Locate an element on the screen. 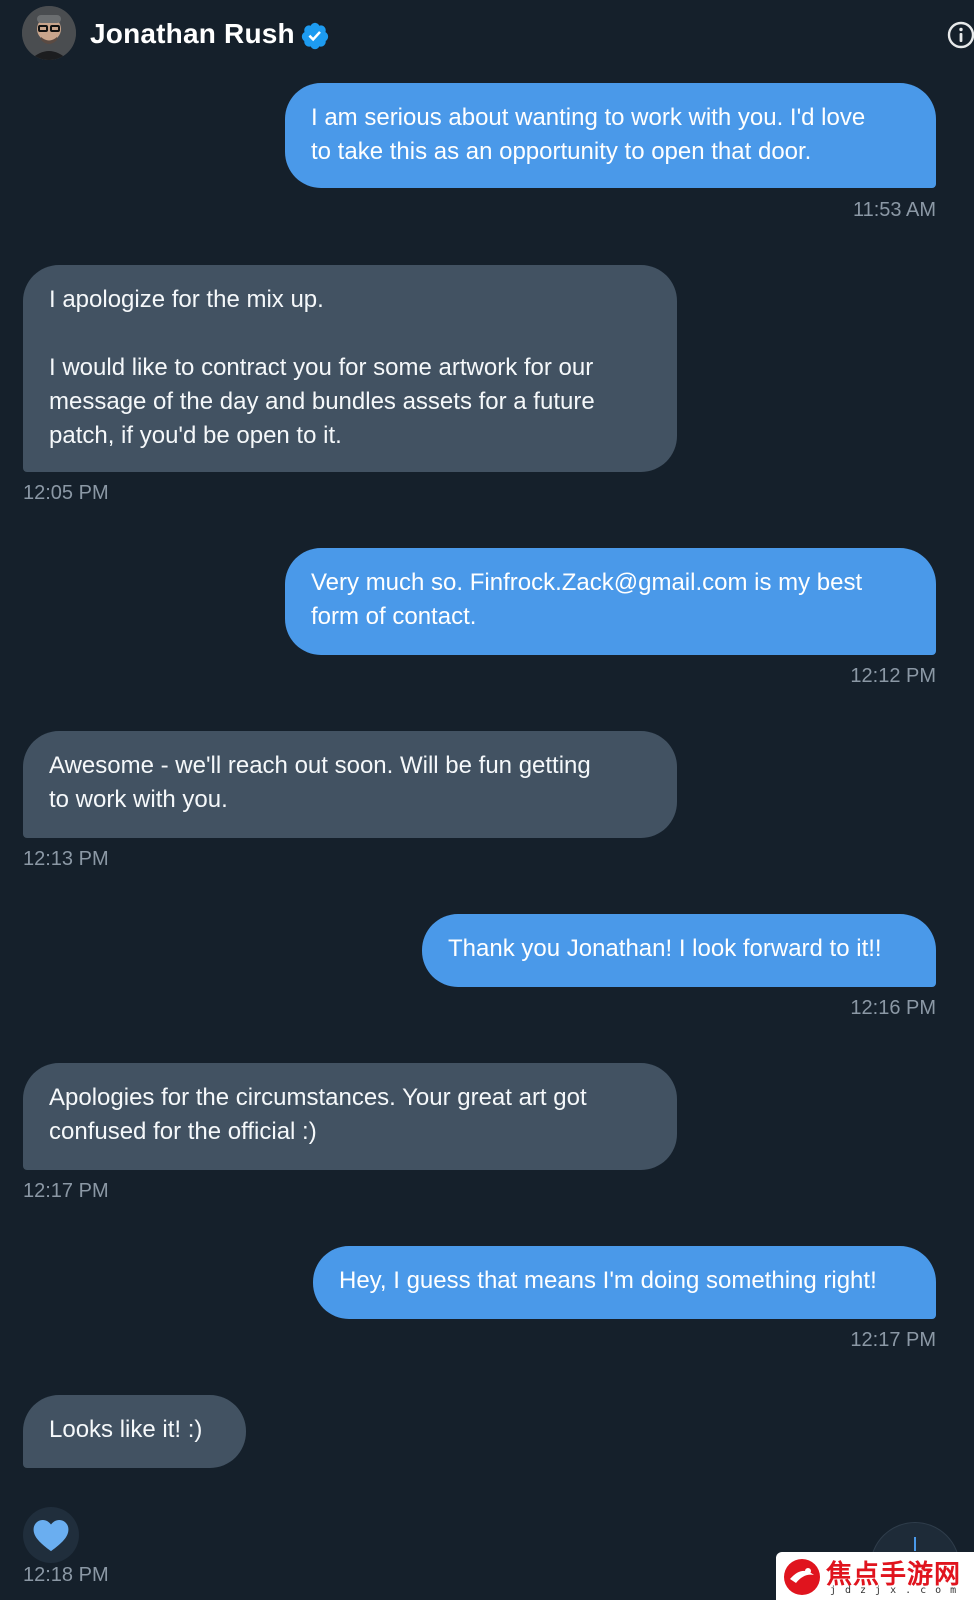 This screenshot has width=974, height=1600. message-reaction is located at coordinates (51, 1535).